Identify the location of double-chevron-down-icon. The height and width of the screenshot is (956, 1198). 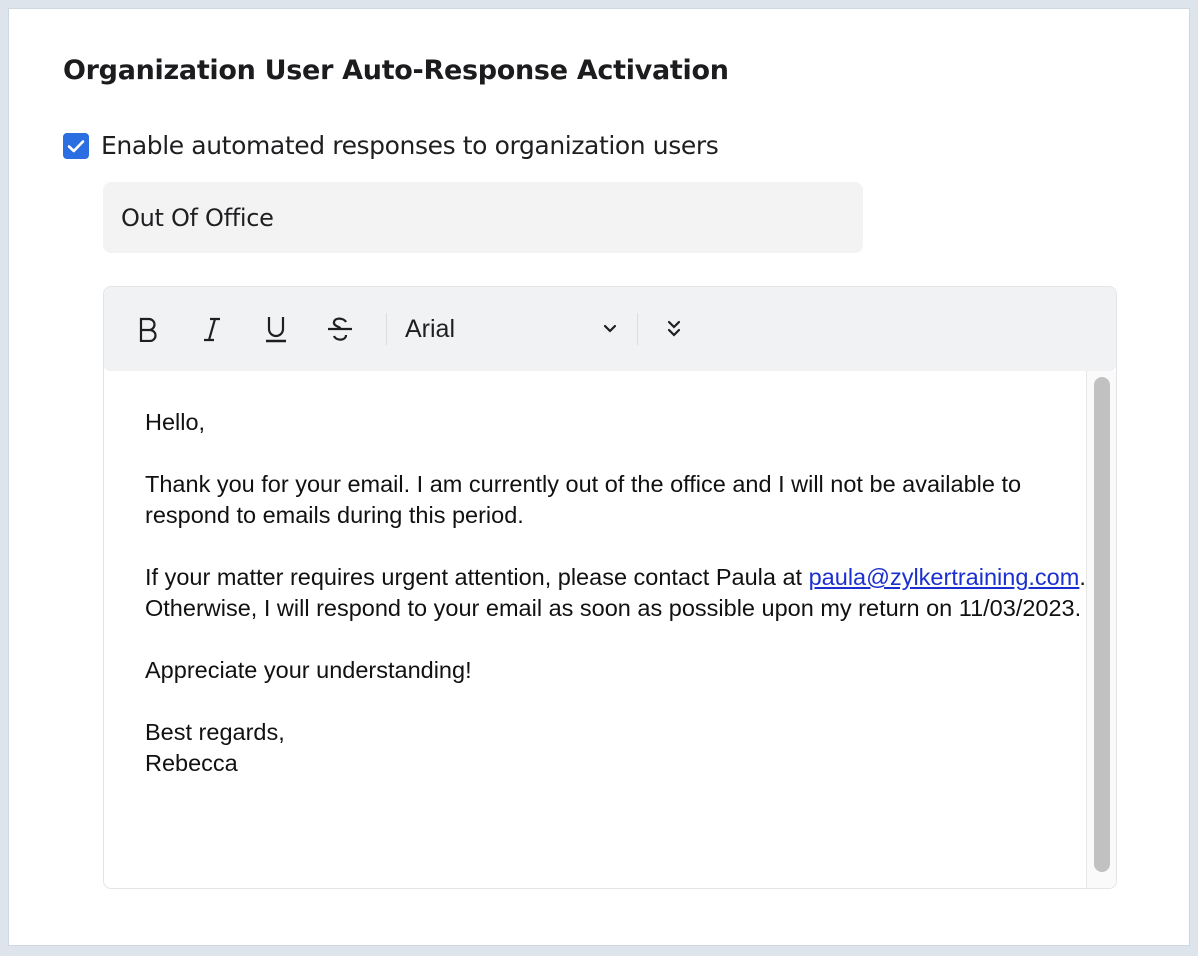
(674, 328).